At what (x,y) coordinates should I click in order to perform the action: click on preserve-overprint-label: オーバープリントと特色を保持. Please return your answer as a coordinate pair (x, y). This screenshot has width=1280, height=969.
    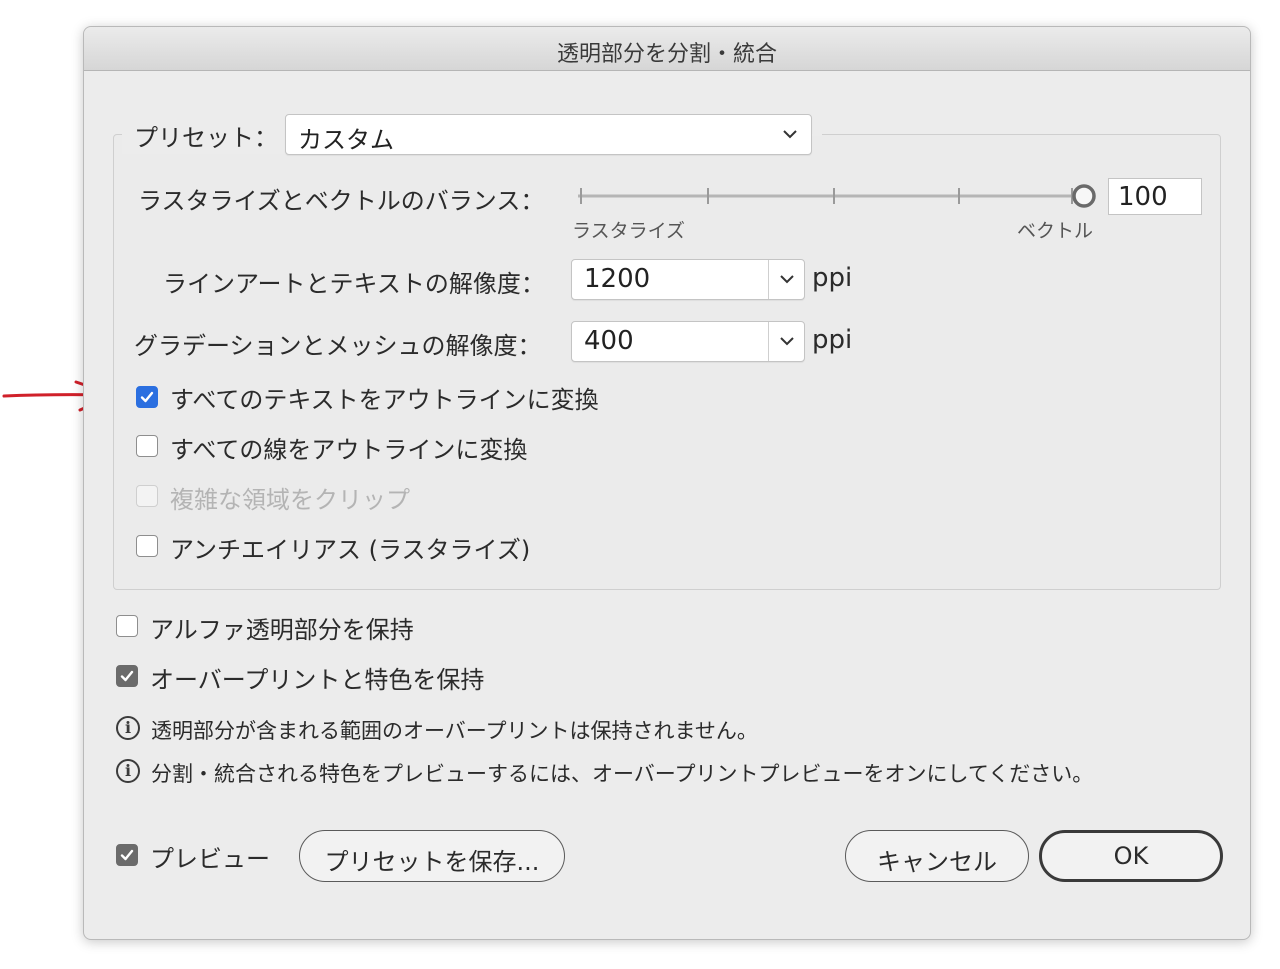
    Looking at the image, I should click on (317, 677).